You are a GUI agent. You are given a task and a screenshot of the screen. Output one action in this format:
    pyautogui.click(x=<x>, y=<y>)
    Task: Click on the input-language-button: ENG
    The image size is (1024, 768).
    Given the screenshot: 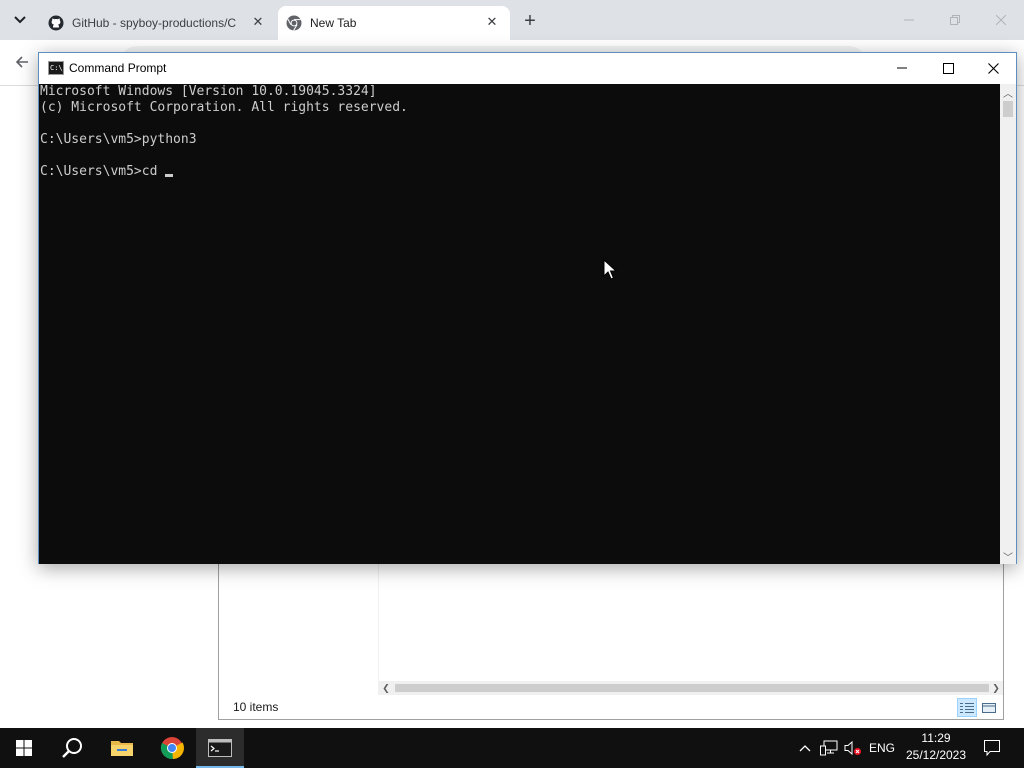 What is the action you would take?
    pyautogui.click(x=882, y=748)
    